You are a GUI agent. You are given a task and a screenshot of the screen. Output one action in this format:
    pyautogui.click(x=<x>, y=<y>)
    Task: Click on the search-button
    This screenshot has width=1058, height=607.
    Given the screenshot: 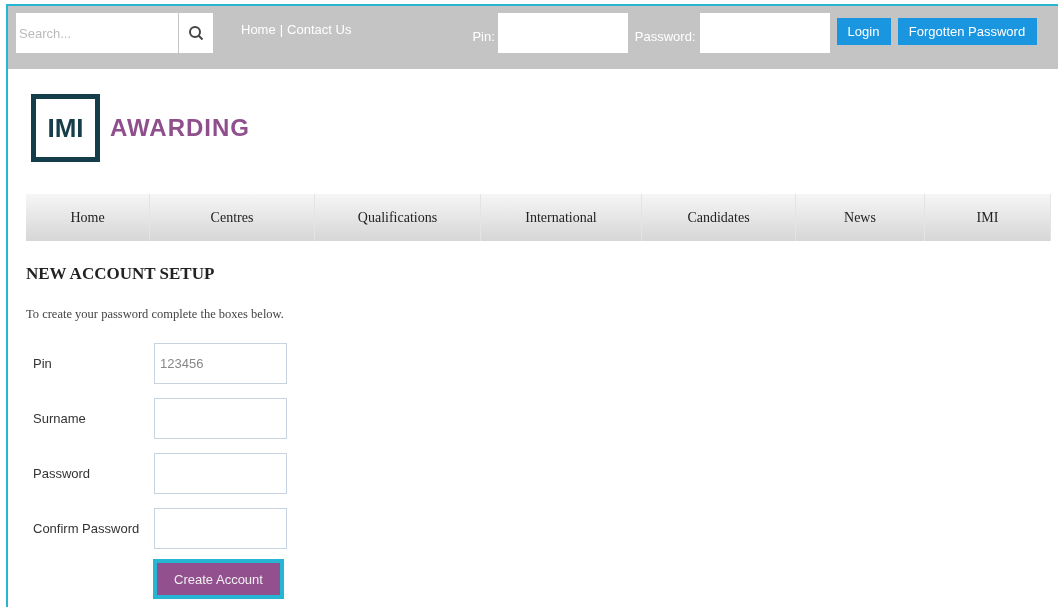 What is the action you would take?
    pyautogui.click(x=196, y=33)
    